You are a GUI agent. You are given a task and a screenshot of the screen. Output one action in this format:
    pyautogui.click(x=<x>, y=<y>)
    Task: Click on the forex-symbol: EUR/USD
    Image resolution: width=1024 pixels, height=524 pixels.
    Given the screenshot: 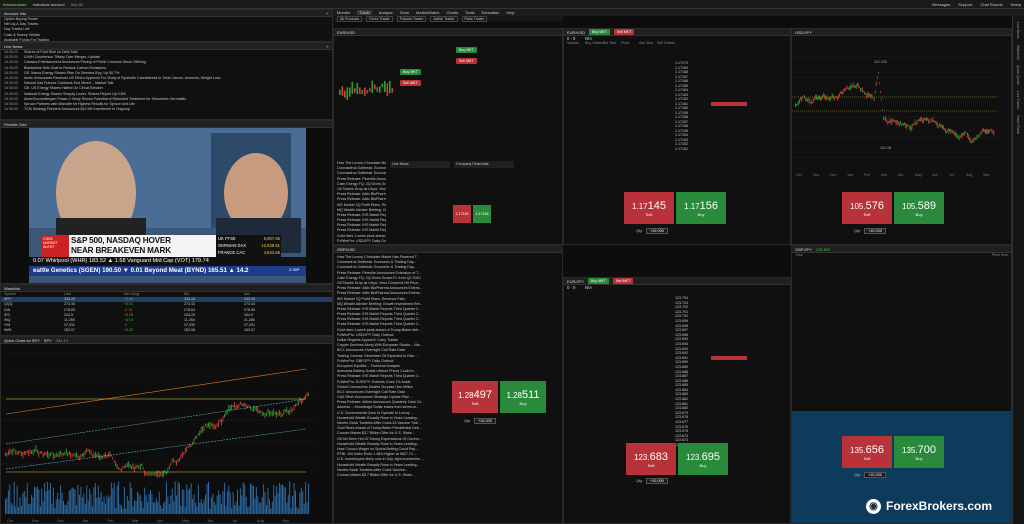 What is the action you would take?
    pyautogui.click(x=346, y=32)
    